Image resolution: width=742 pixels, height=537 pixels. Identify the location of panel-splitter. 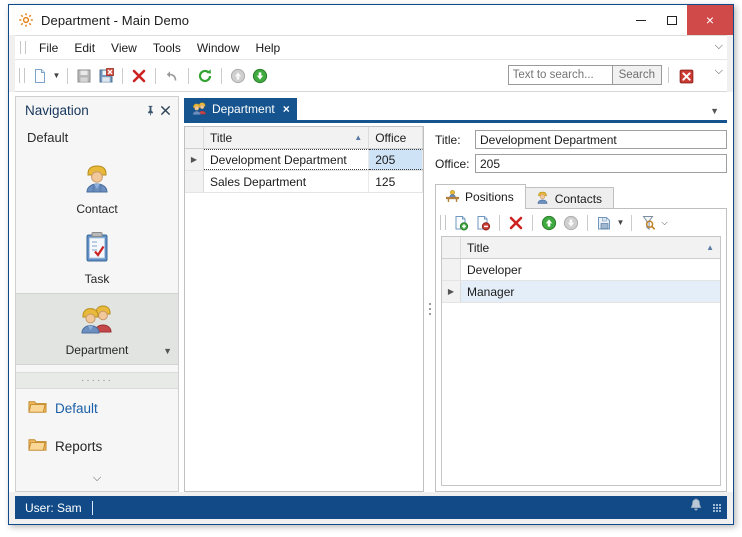
(429, 309).